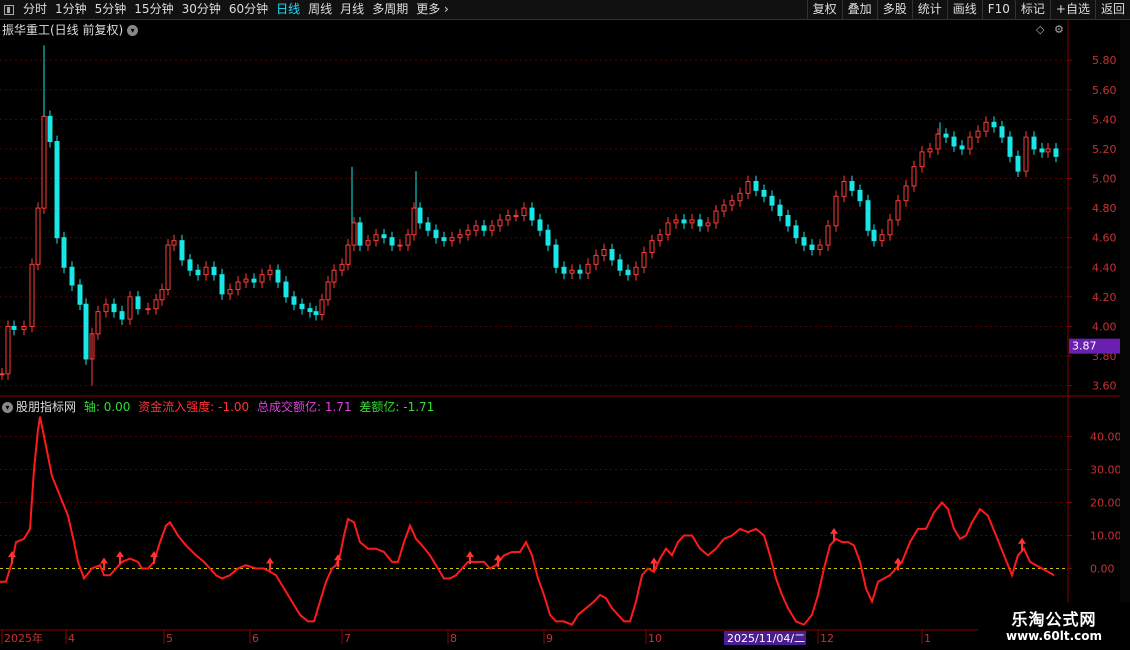  Describe the element at coordinates (1106, 469) in the screenshot. I see `indicator-tick-label: 30.00` at that location.